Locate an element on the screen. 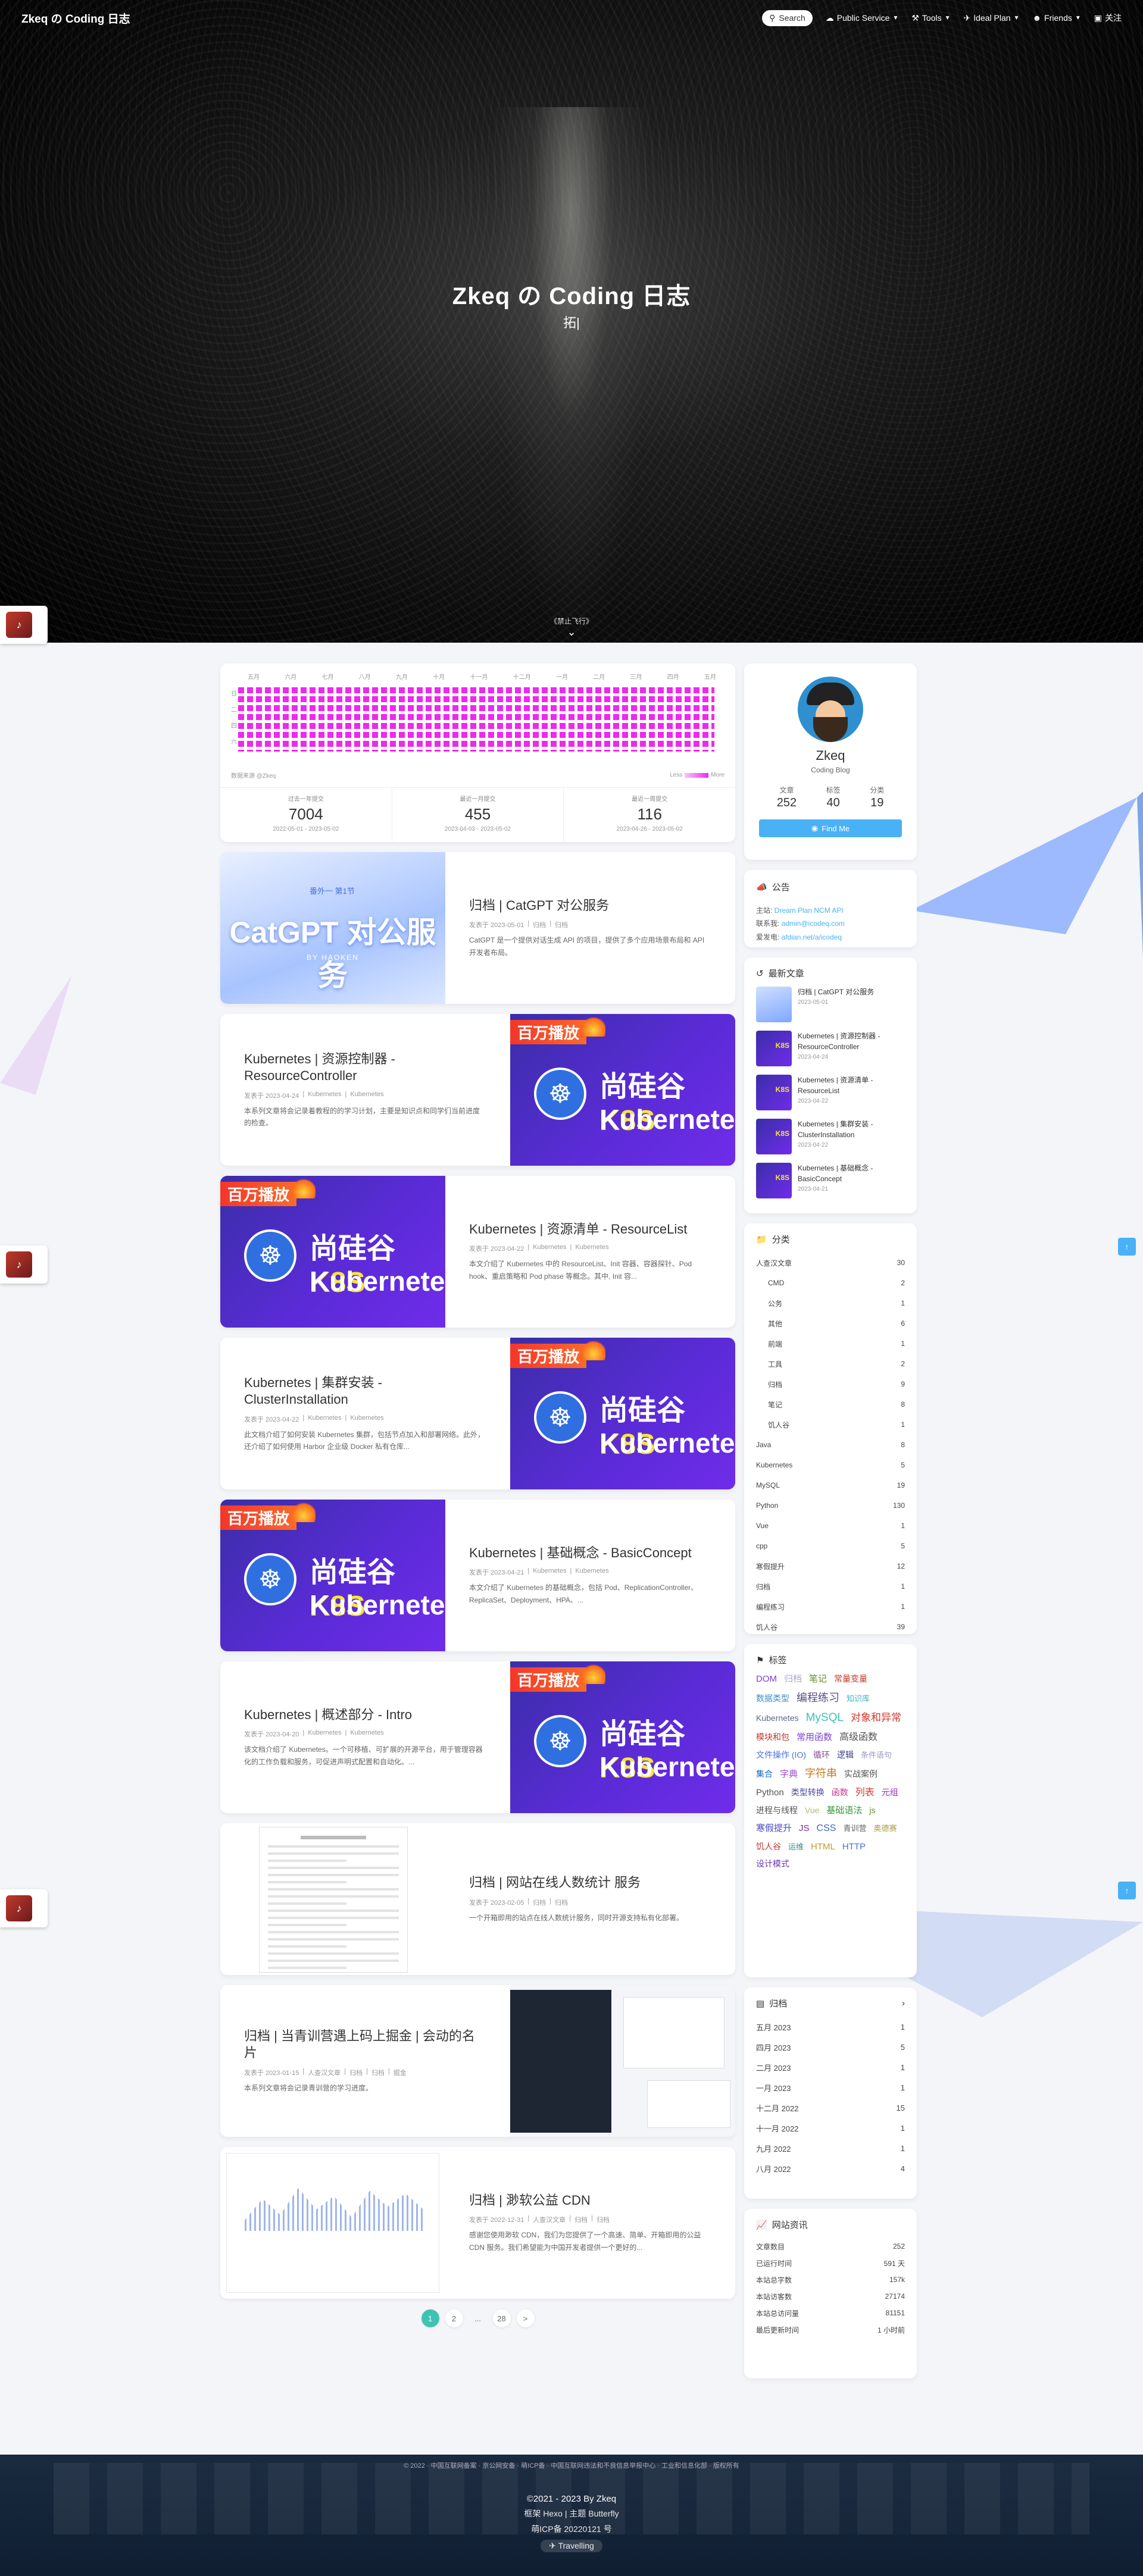 This screenshot has width=1143, height=2576. category-item: MySQL 19 is located at coordinates (830, 1485).